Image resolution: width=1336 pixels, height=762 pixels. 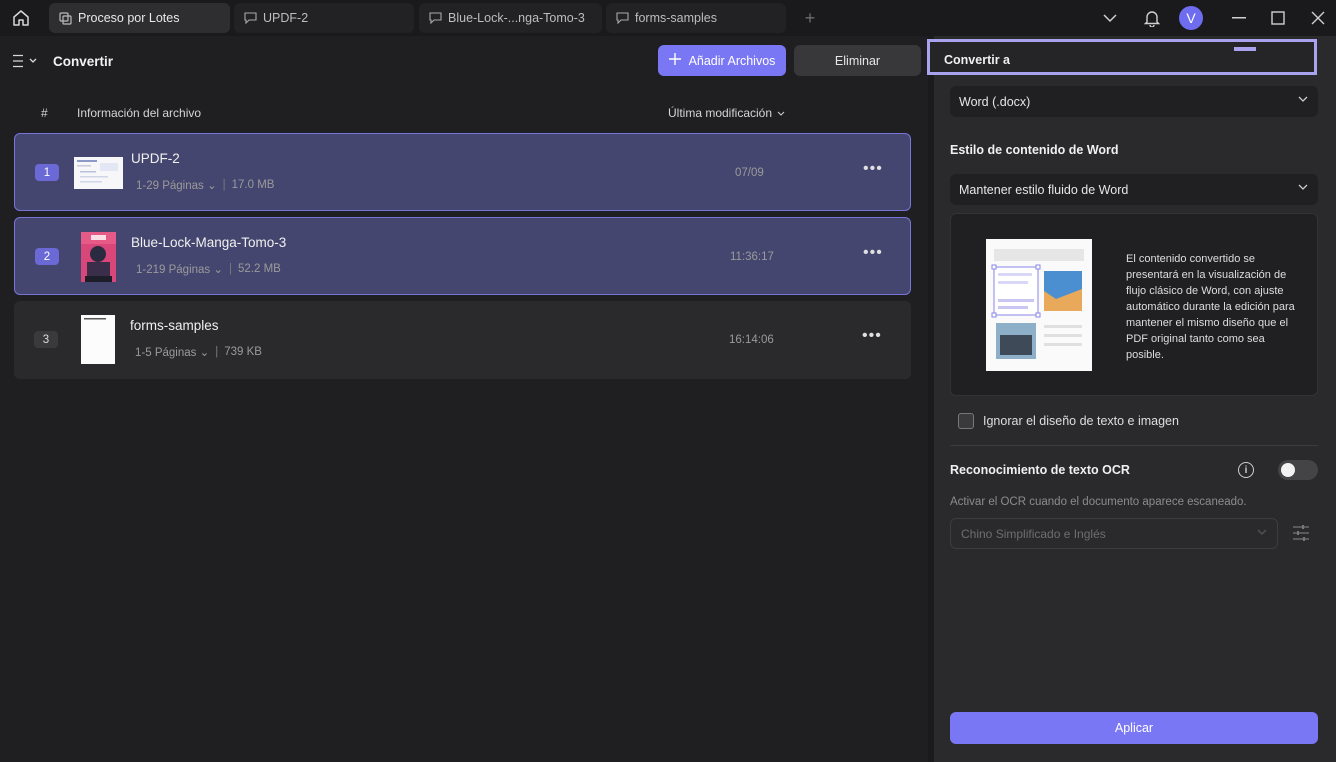 I want to click on toggle-knob, so click(x=1288, y=470).